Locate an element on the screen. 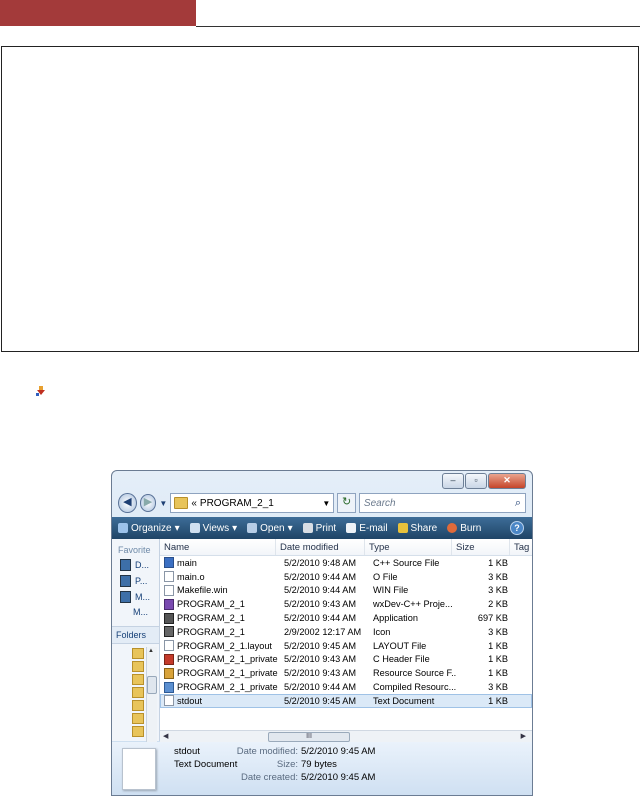  address-dropdown-icon: ▼ is located at coordinates (327, 503).